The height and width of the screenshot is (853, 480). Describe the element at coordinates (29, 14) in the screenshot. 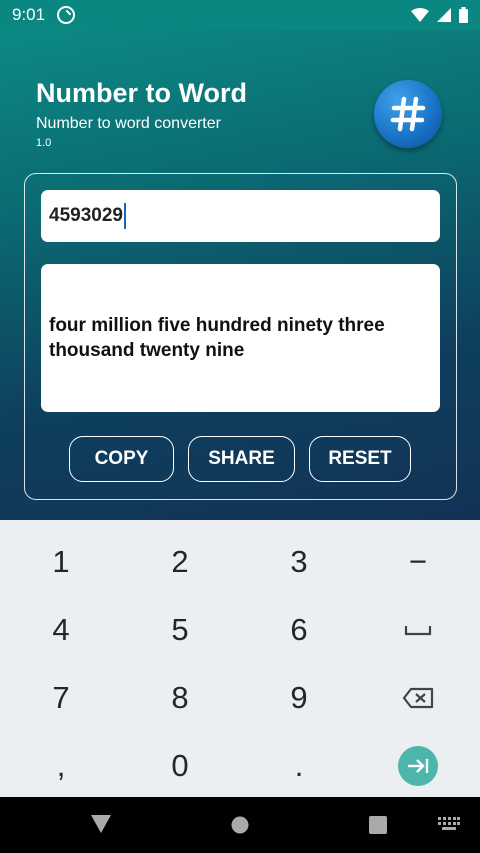

I see `status-time: 9:01` at that location.